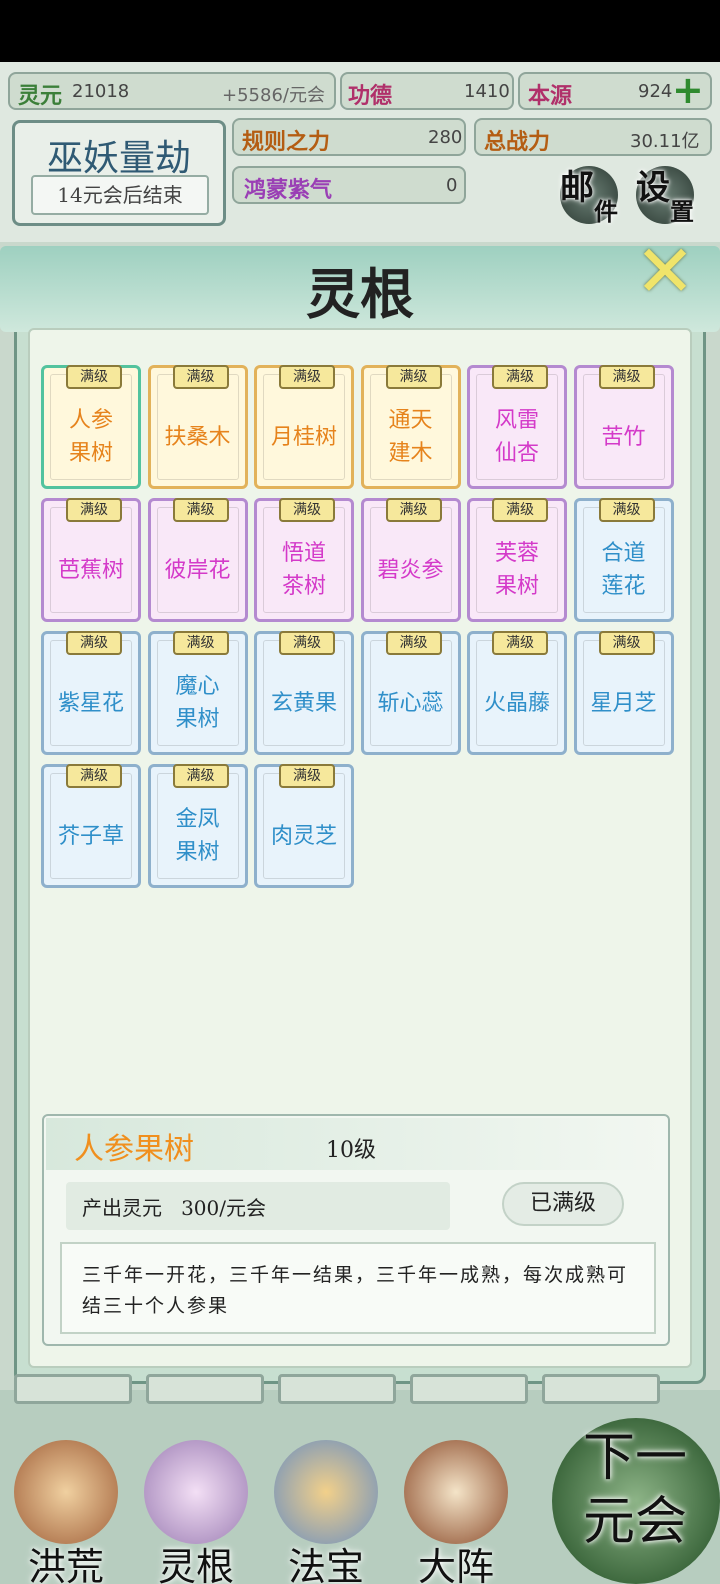  I want to click on lingen-card: 满级 悟道 茶树, so click(304, 560).